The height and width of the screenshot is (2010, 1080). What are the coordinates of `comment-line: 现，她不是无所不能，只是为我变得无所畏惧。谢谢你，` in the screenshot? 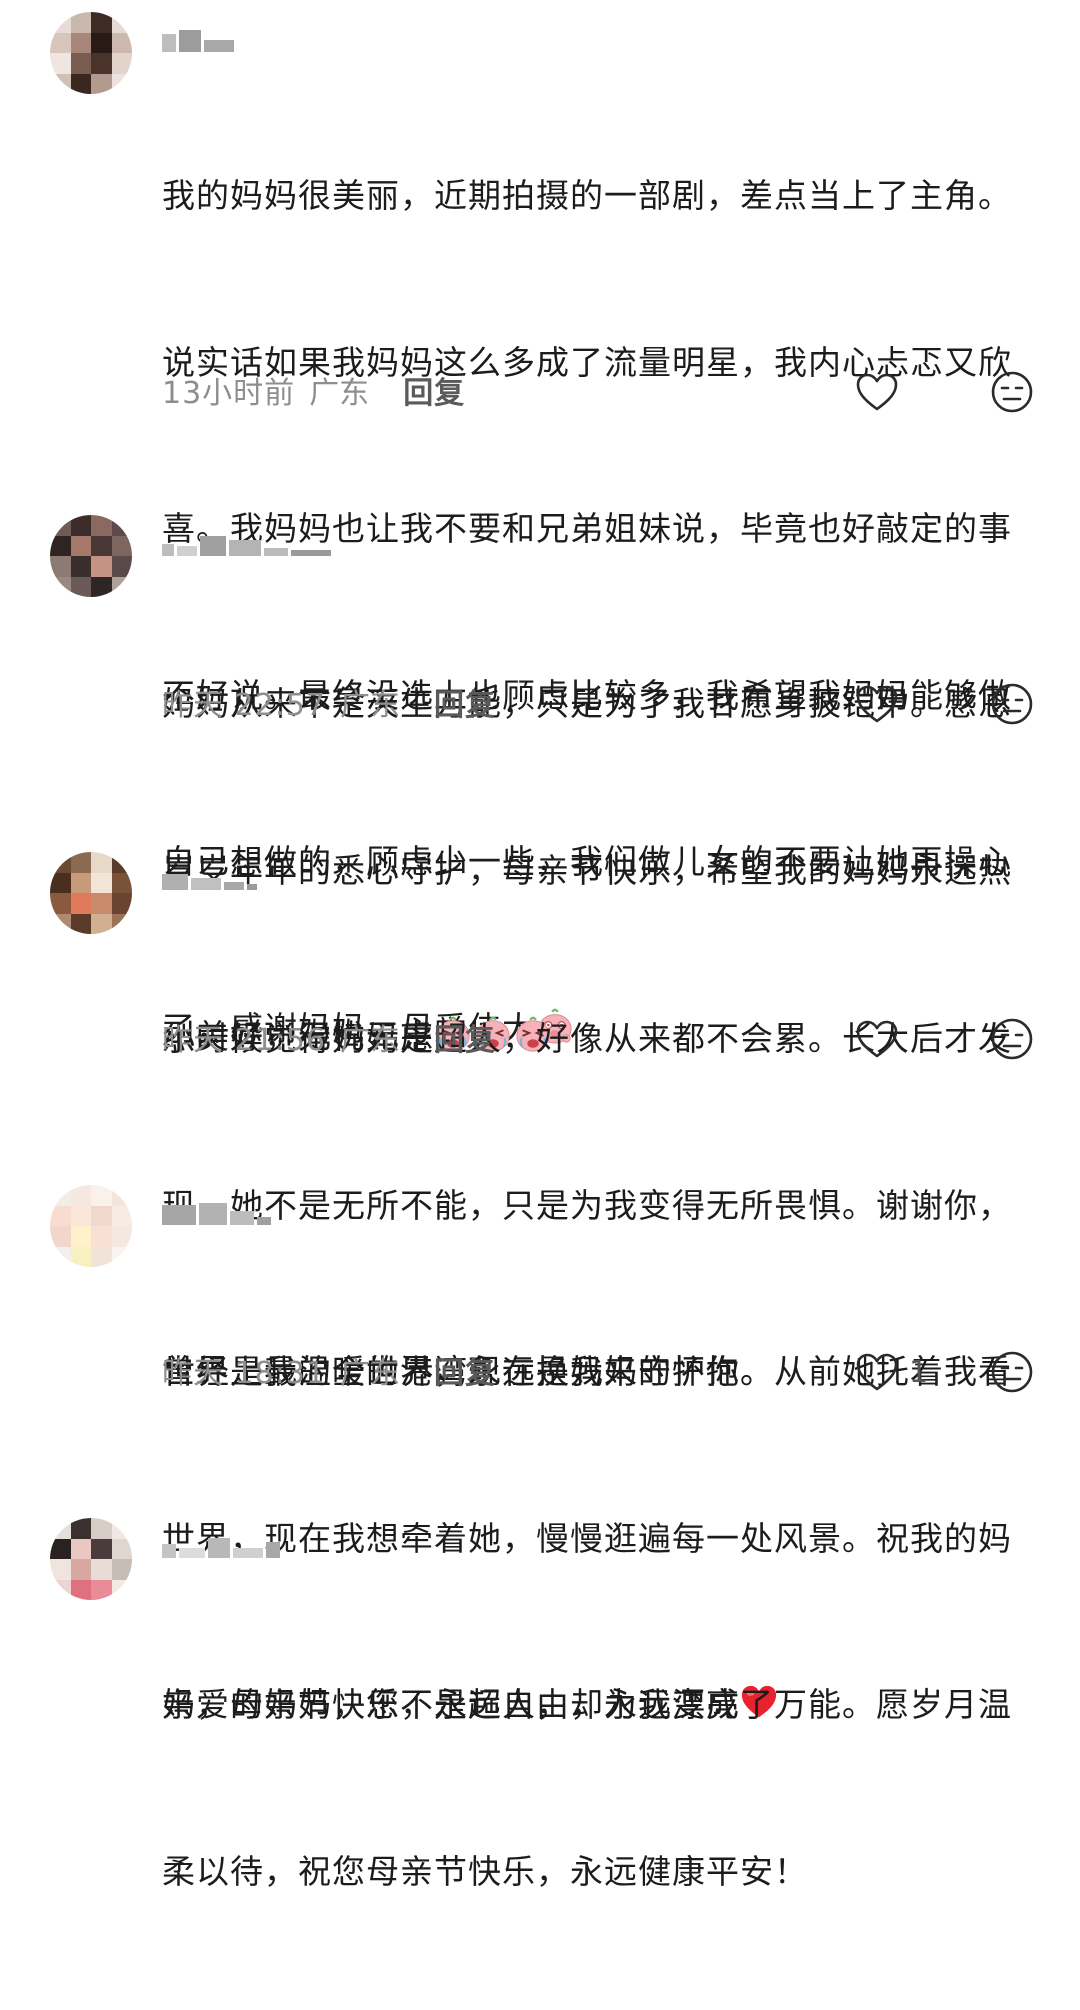 It's located at (587, 1205).